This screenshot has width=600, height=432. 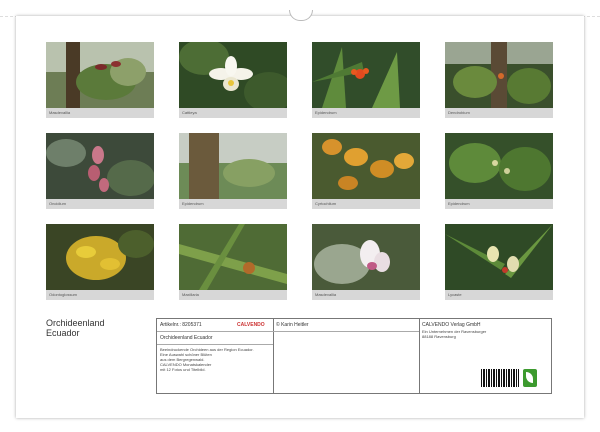 I want to click on month-tile: Cattleya, so click(x=233, y=80).